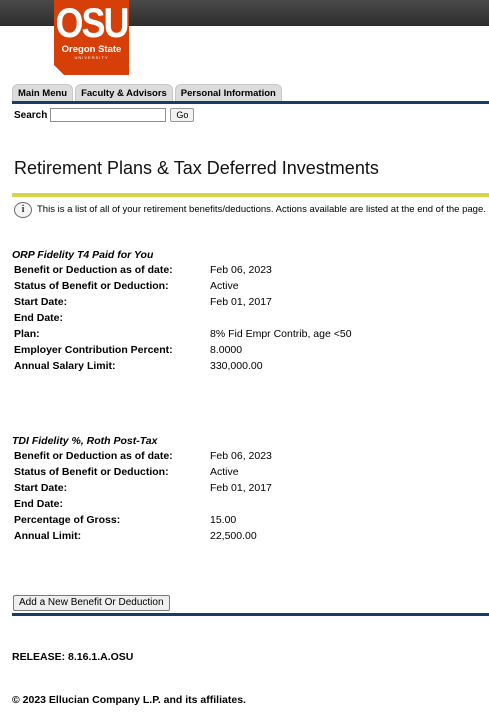 The image size is (489, 726). What do you see at coordinates (236, 366) in the screenshot?
I see `field-value: 330,000.00` at bounding box center [236, 366].